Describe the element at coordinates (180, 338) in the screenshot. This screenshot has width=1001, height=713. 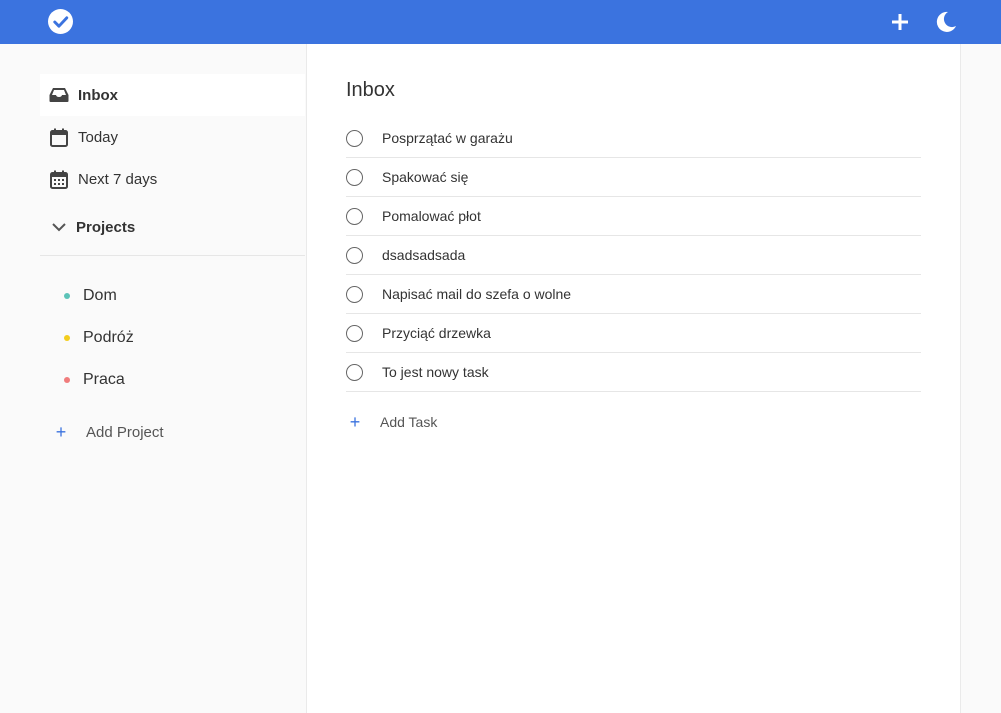
I see `project-item-podroz: Podróż` at that location.